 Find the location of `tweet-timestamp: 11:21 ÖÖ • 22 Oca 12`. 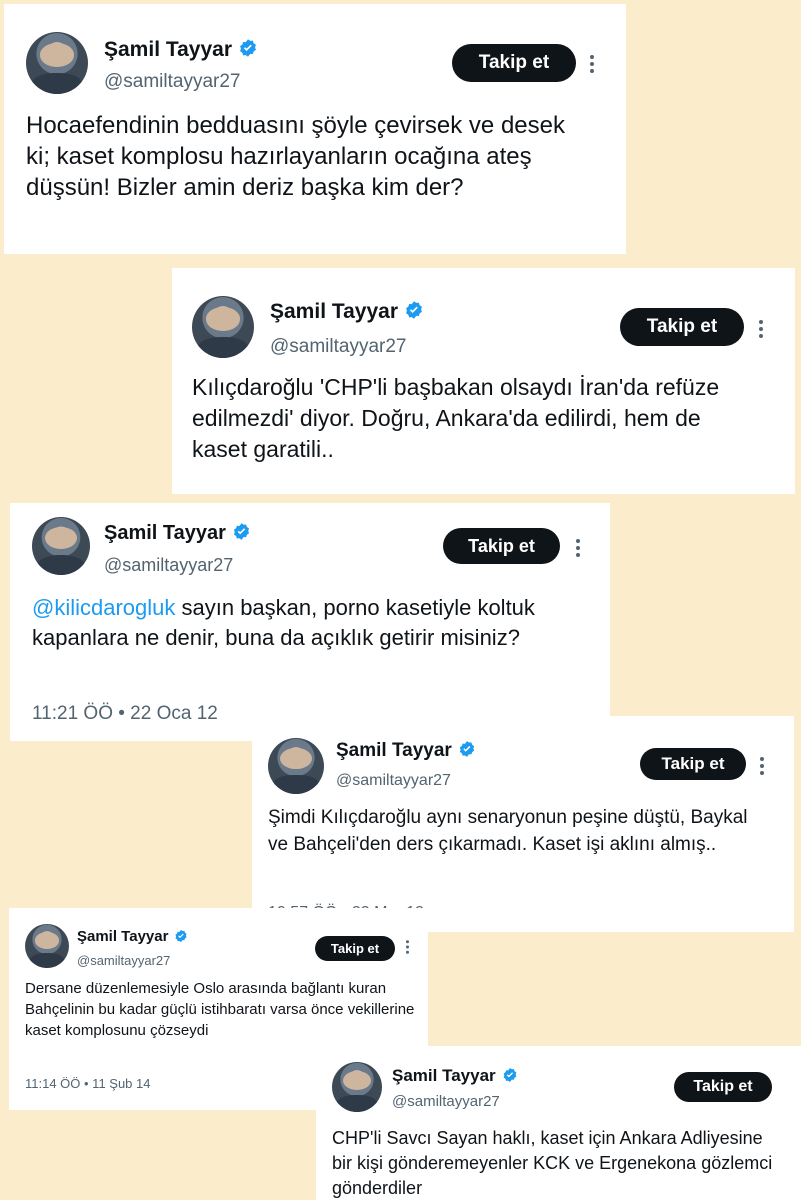

tweet-timestamp: 11:21 ÖÖ • 22 Oca 12 is located at coordinates (125, 714).